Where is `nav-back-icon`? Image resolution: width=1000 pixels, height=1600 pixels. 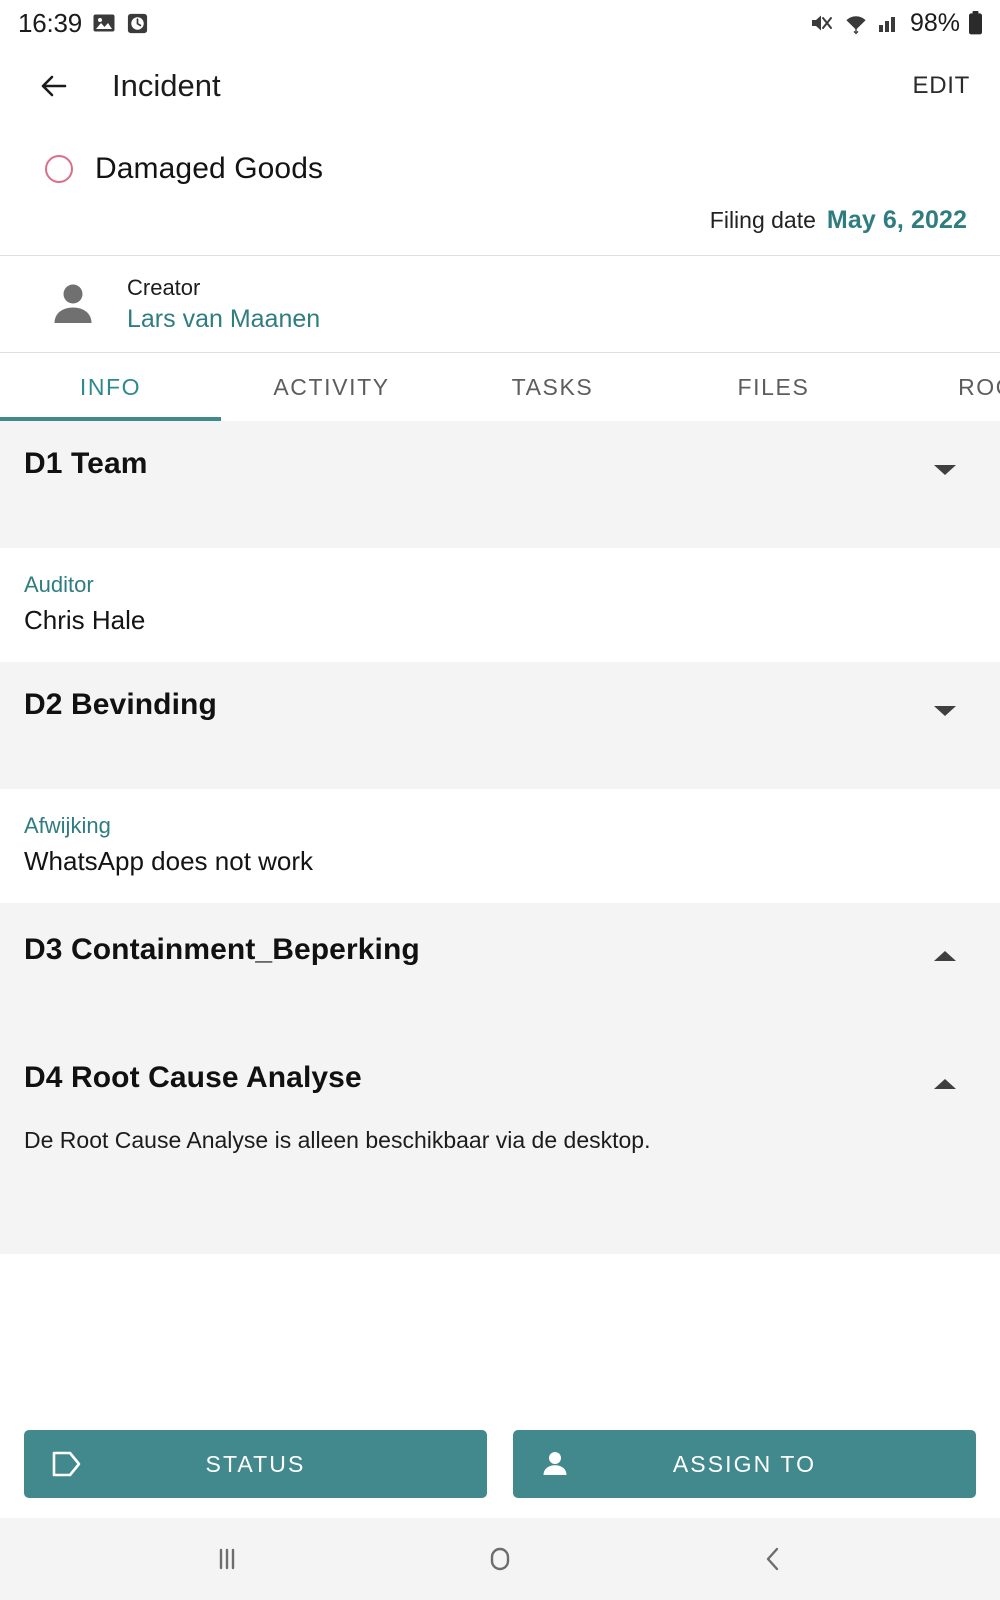
nav-back-icon is located at coordinates (773, 1559).